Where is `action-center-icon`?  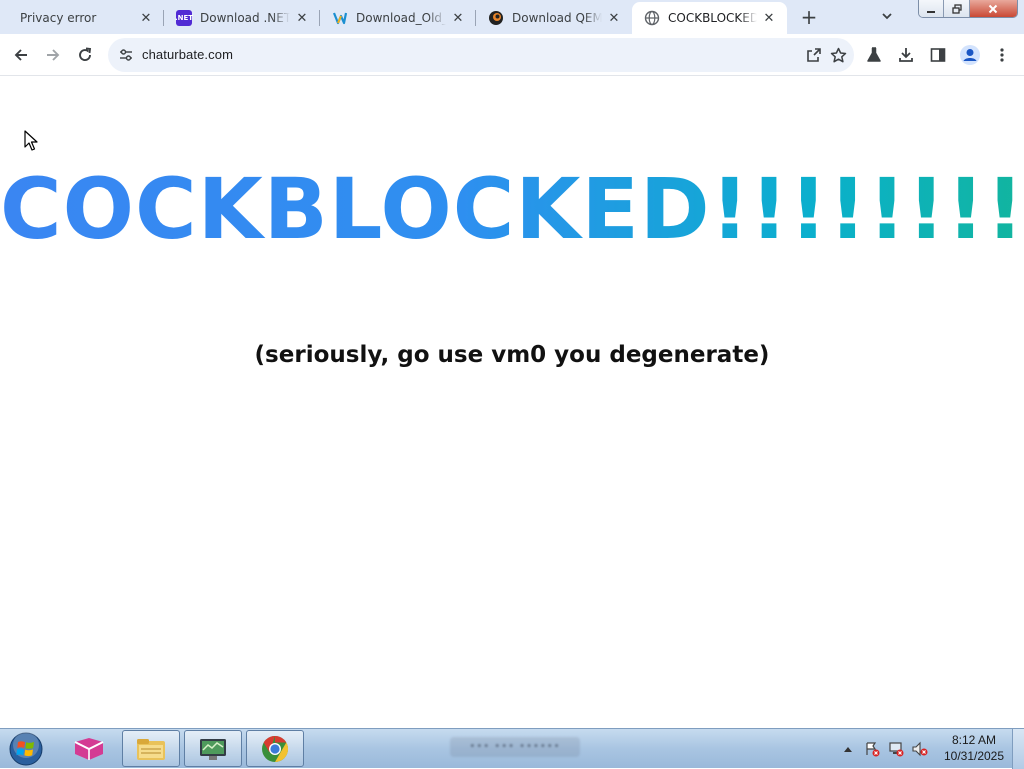 action-center-icon is located at coordinates (872, 749).